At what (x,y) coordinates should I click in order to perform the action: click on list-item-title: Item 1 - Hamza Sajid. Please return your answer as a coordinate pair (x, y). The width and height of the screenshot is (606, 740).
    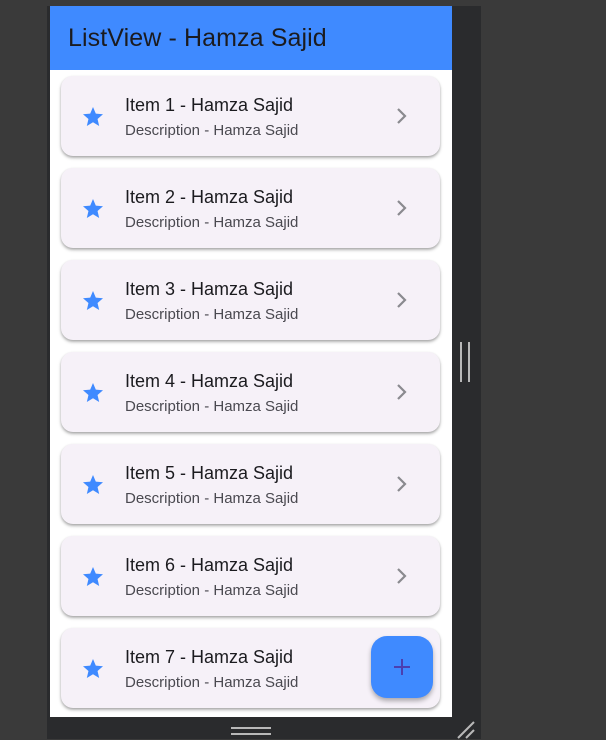
    Looking at the image, I should click on (209, 105).